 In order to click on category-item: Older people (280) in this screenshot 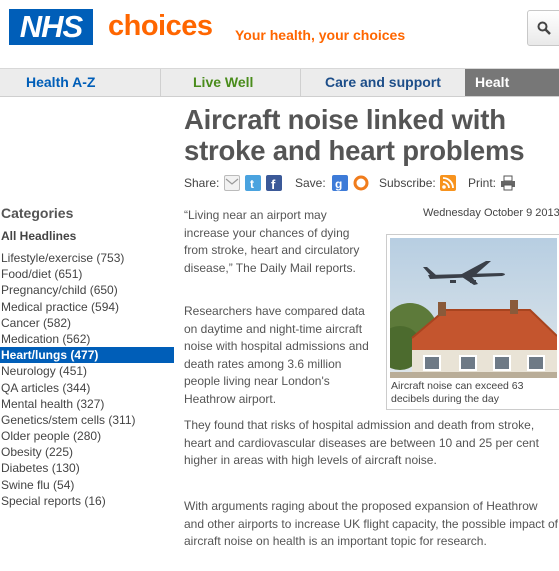, I will do `click(87, 436)`.